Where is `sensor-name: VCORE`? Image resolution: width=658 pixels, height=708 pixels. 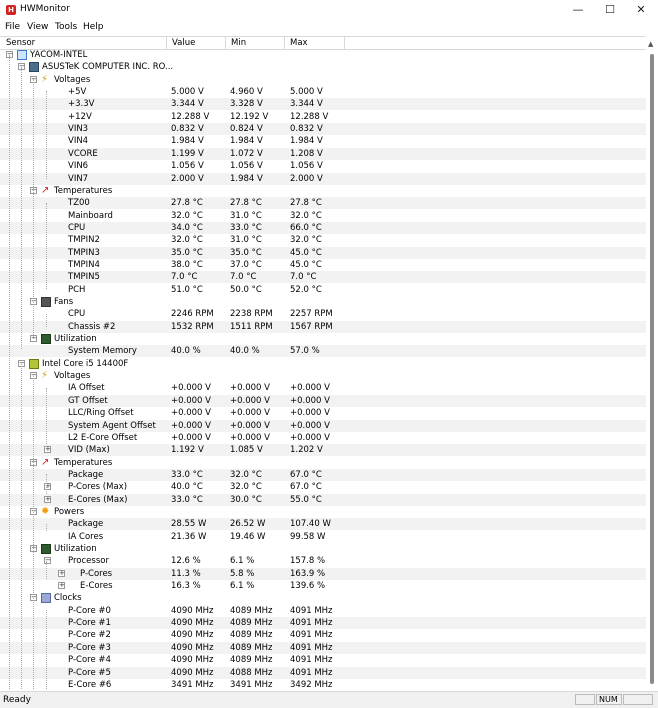
sensor-name: VCORE is located at coordinates (83, 153).